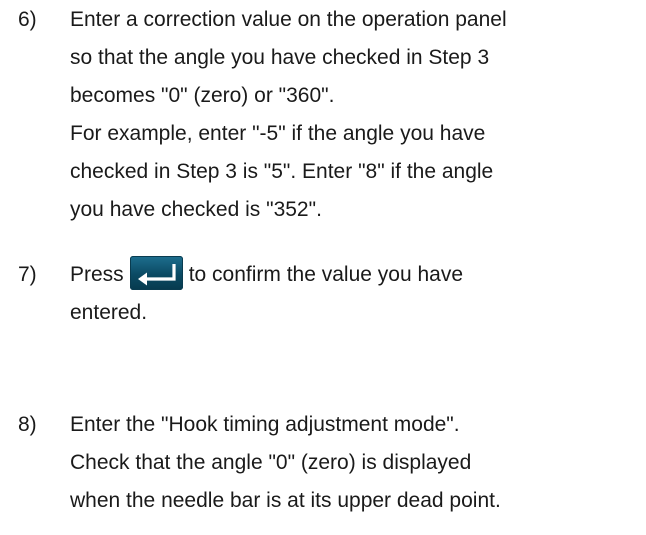  Describe the element at coordinates (97, 274) in the screenshot. I see `step-text-before-icon: Press` at that location.